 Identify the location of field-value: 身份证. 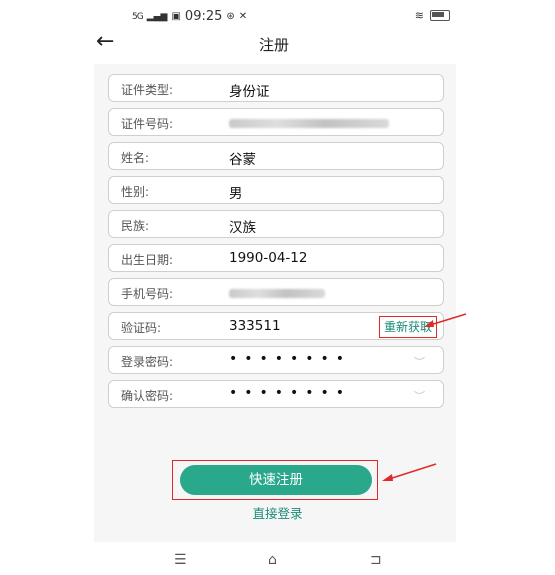
(249, 92).